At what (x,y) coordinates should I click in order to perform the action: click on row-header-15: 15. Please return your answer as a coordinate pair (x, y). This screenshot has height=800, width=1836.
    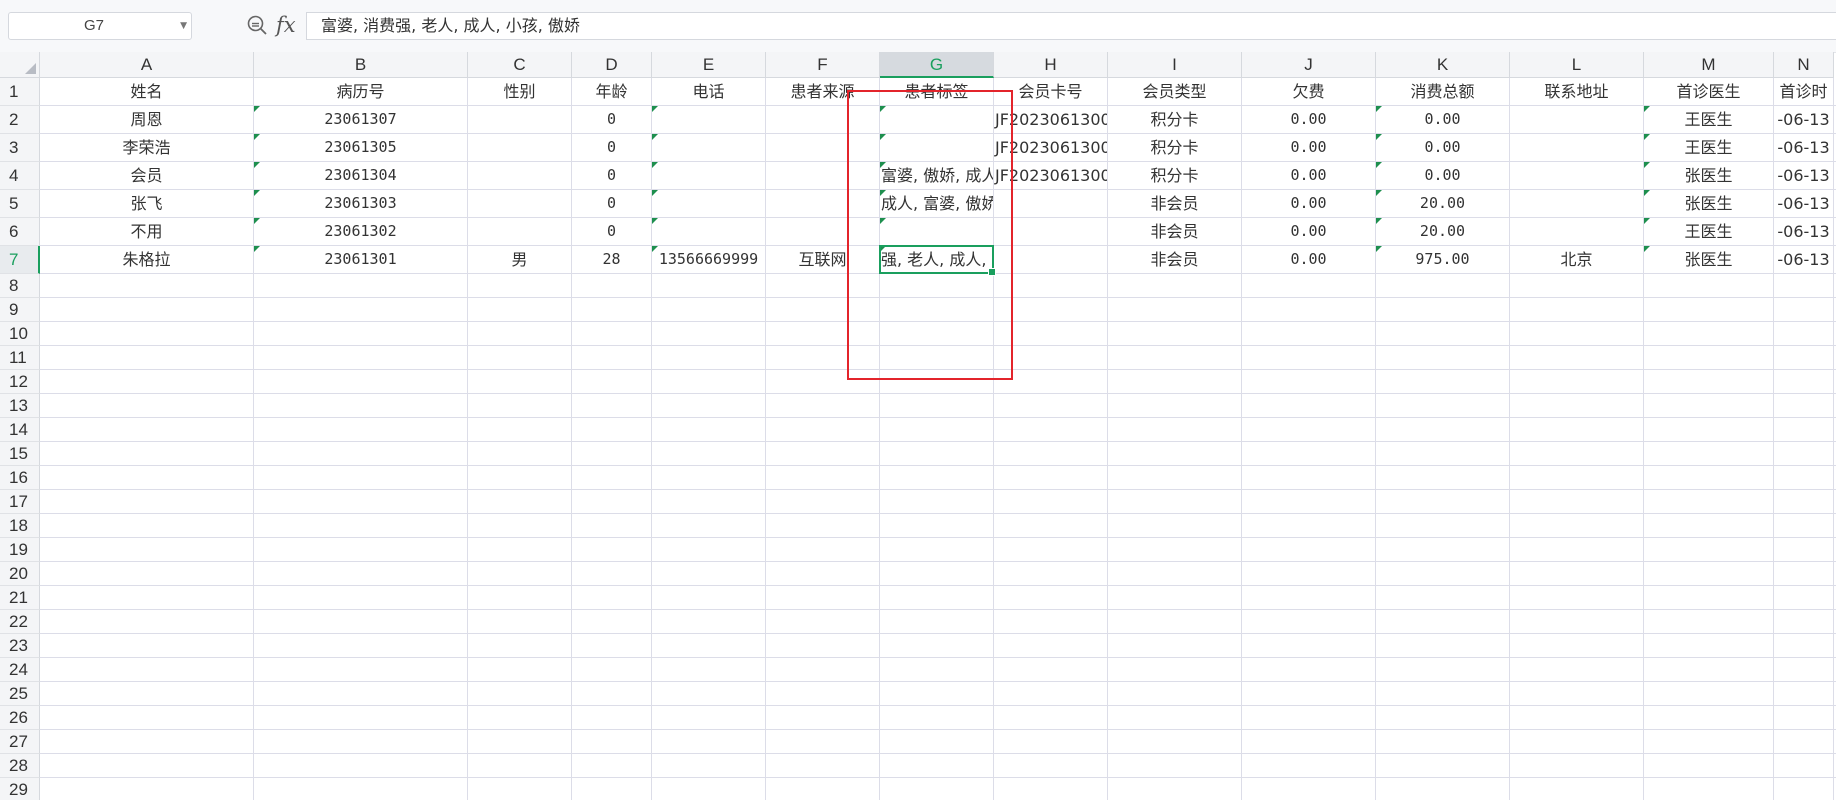
    Looking at the image, I should click on (20, 454).